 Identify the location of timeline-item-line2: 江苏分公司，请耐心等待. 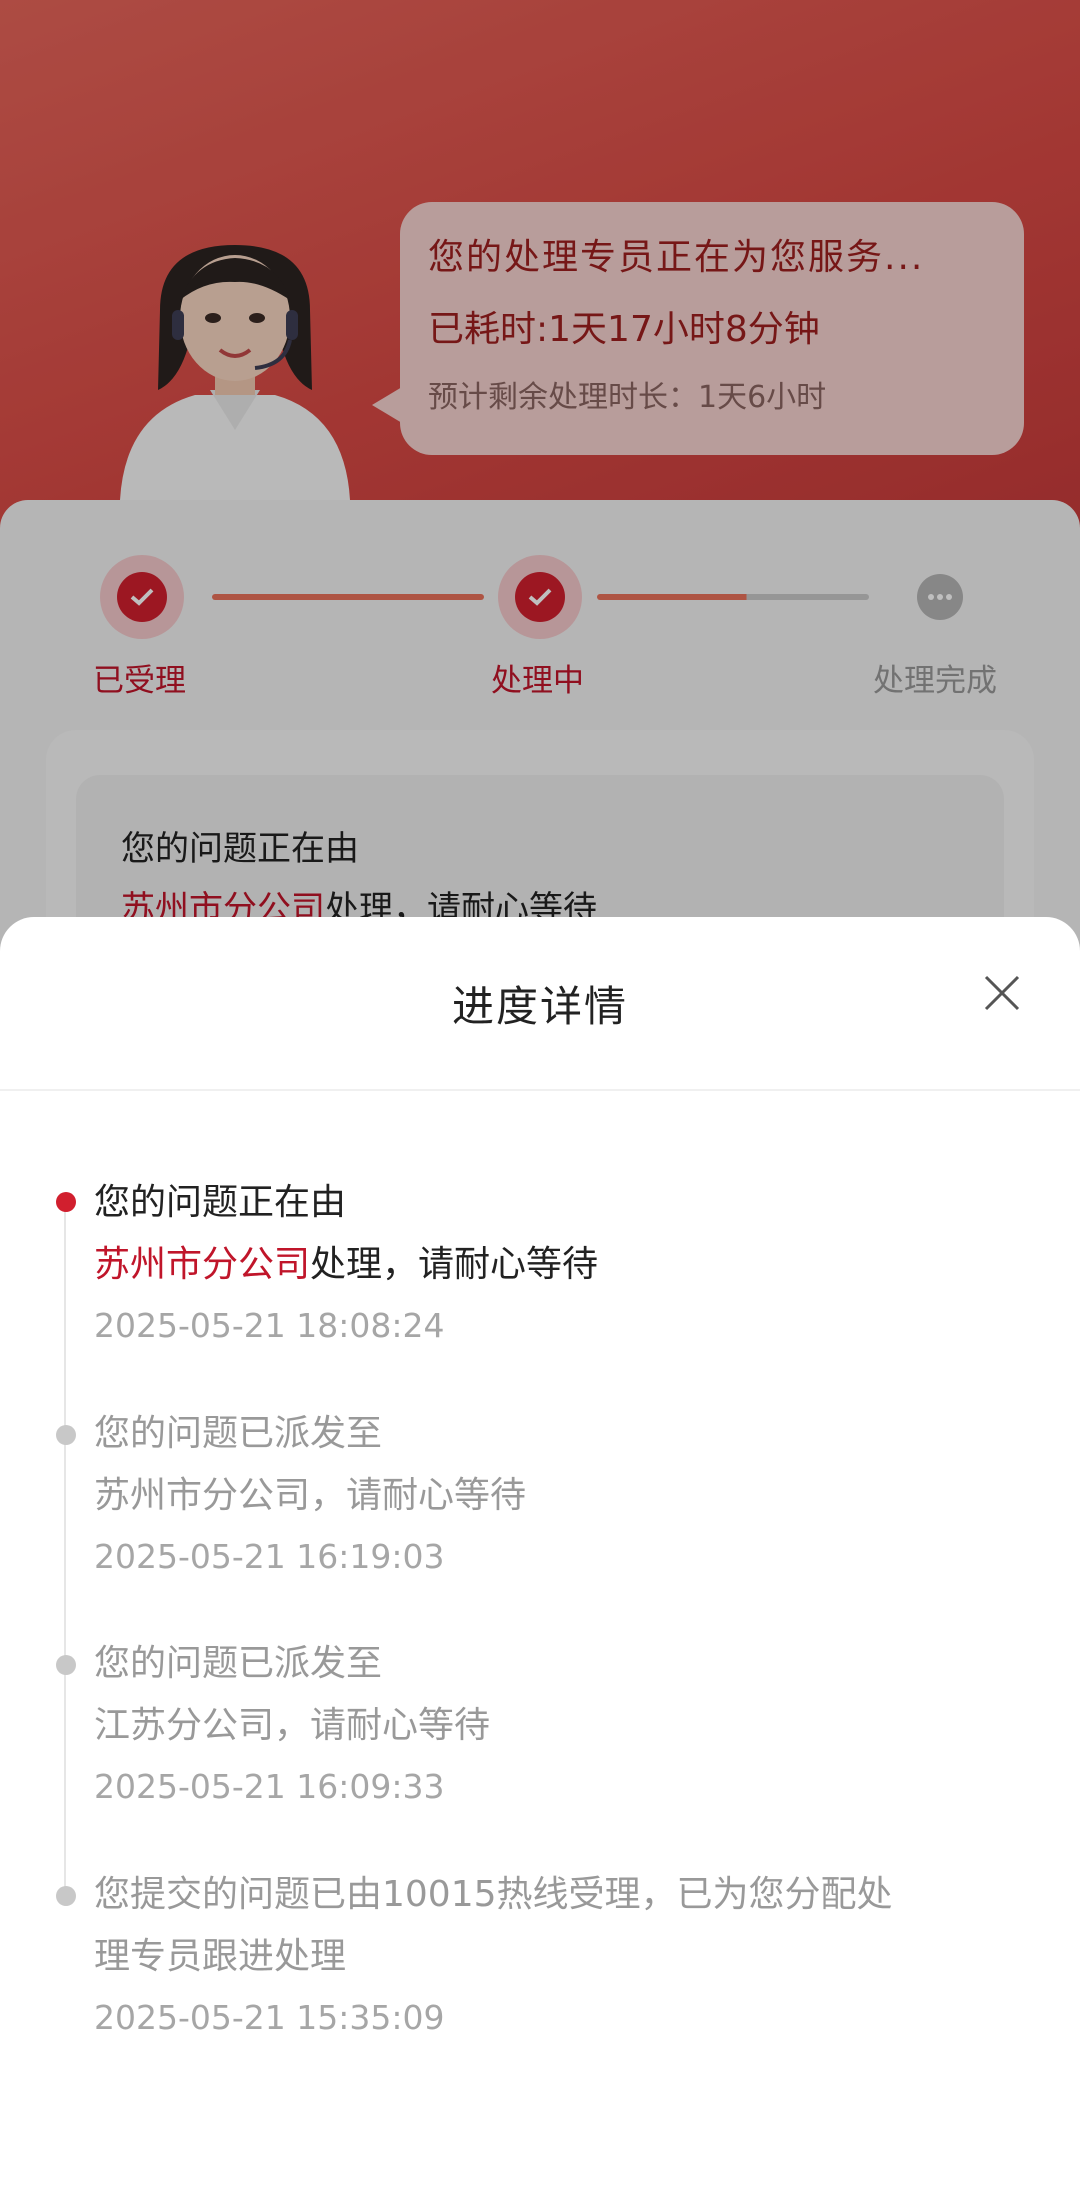
(292, 1725).